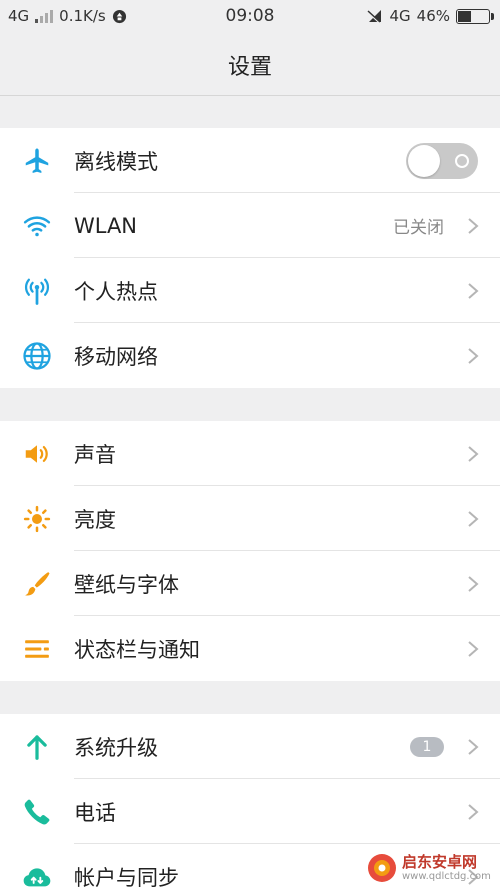 The width and height of the screenshot is (500, 889). I want to click on arrow-up-icon, so click(37, 747).